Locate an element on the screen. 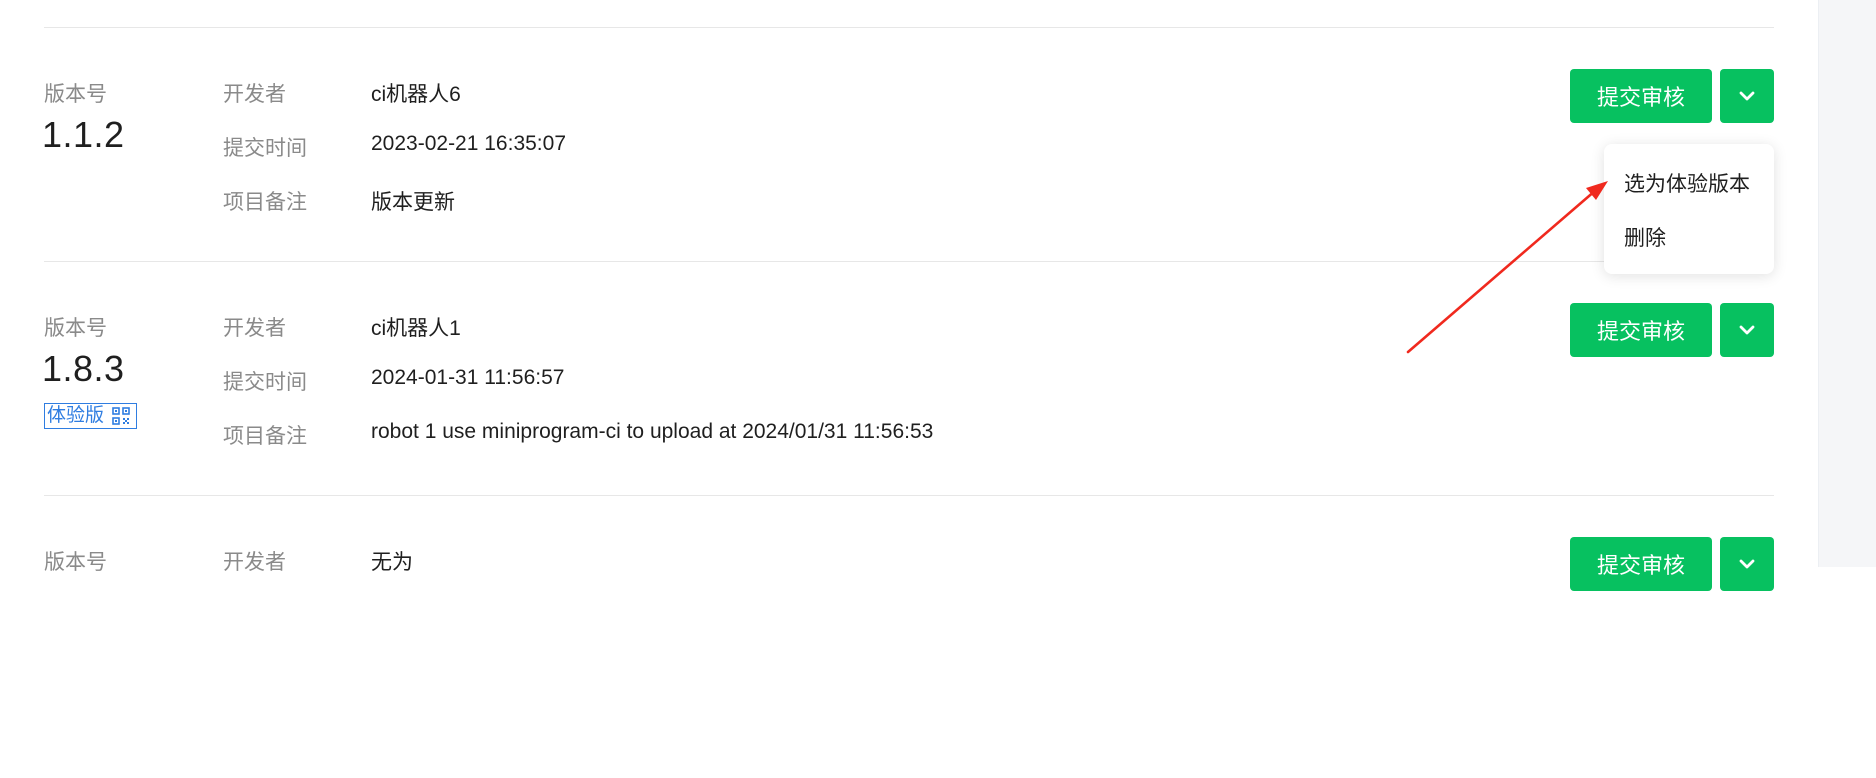 This screenshot has height=778, width=1876. trial-version-badge: 体验版 is located at coordinates (91, 416).